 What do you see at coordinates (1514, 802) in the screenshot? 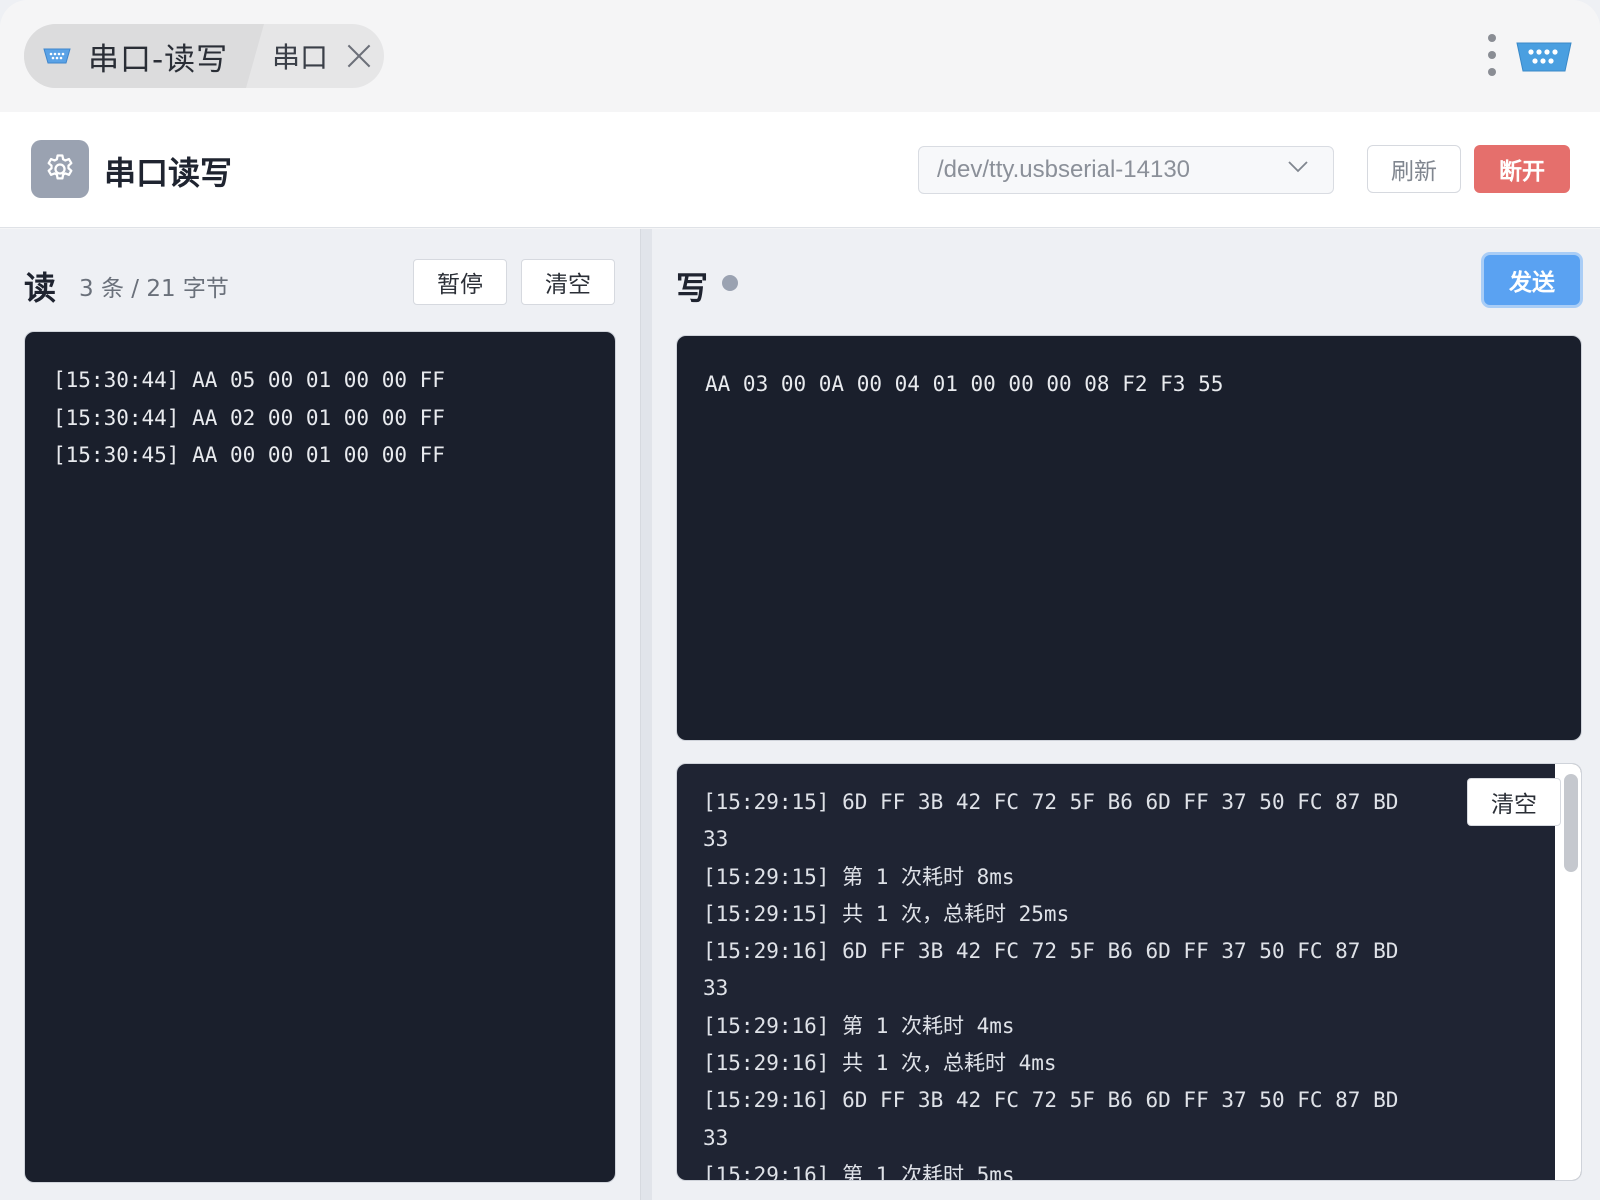
I see `clear-log-button: 清空` at bounding box center [1514, 802].